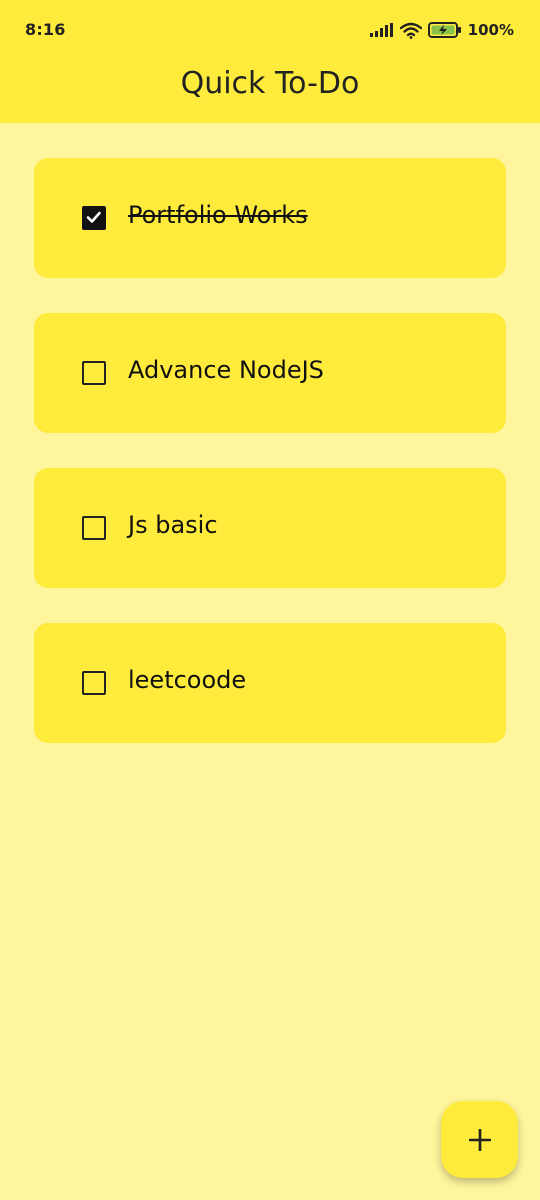 The width and height of the screenshot is (540, 1200). I want to click on battery-charging-icon, so click(444, 30).